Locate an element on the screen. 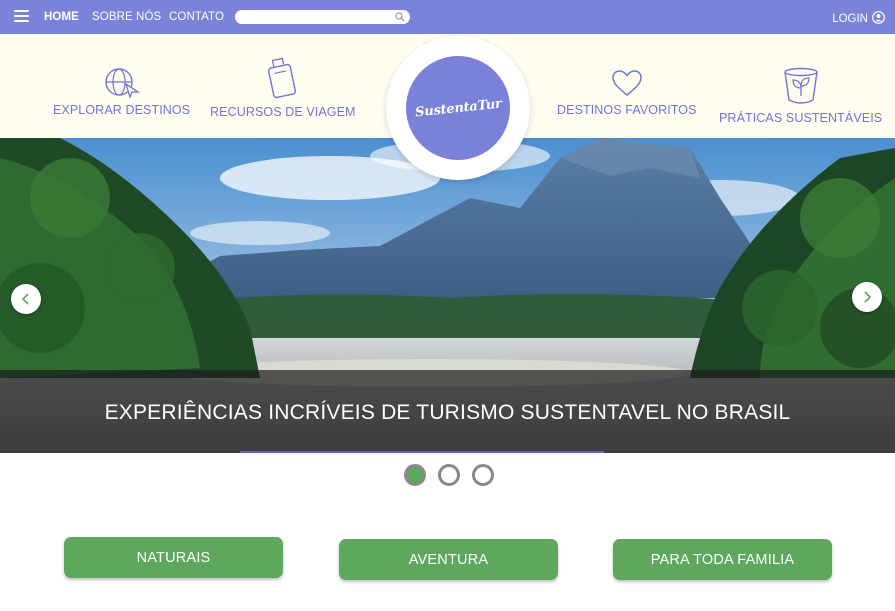  logo-text: SustentaTur is located at coordinates (458, 108).